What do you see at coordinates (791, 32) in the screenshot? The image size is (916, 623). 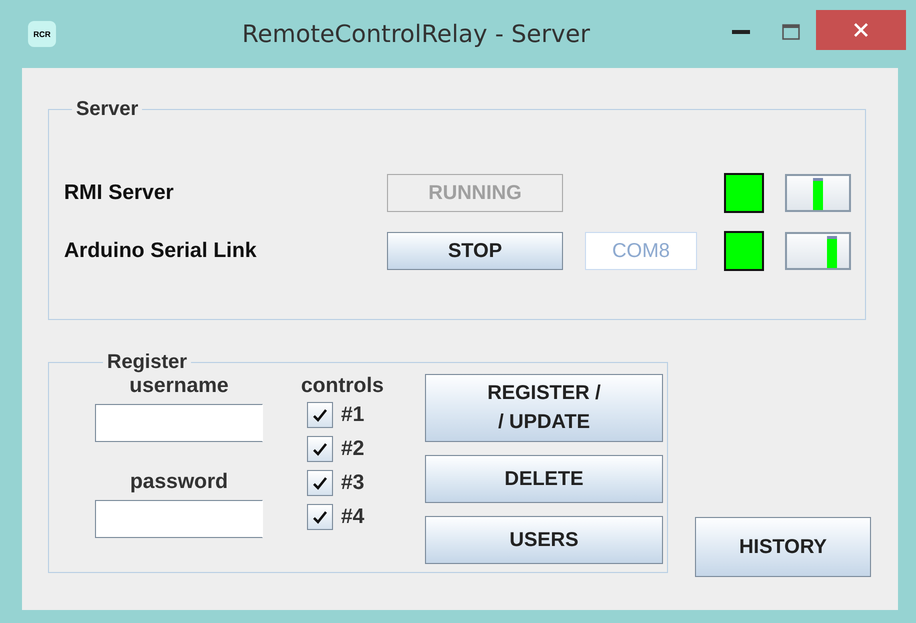 I see `maximize-icon` at bounding box center [791, 32].